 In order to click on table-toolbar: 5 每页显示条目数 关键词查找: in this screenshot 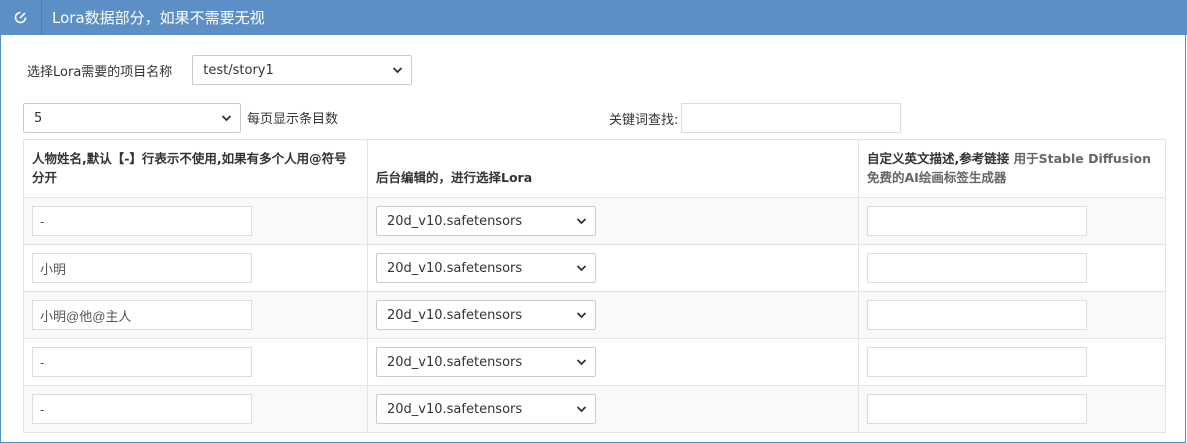, I will do `click(594, 118)`.